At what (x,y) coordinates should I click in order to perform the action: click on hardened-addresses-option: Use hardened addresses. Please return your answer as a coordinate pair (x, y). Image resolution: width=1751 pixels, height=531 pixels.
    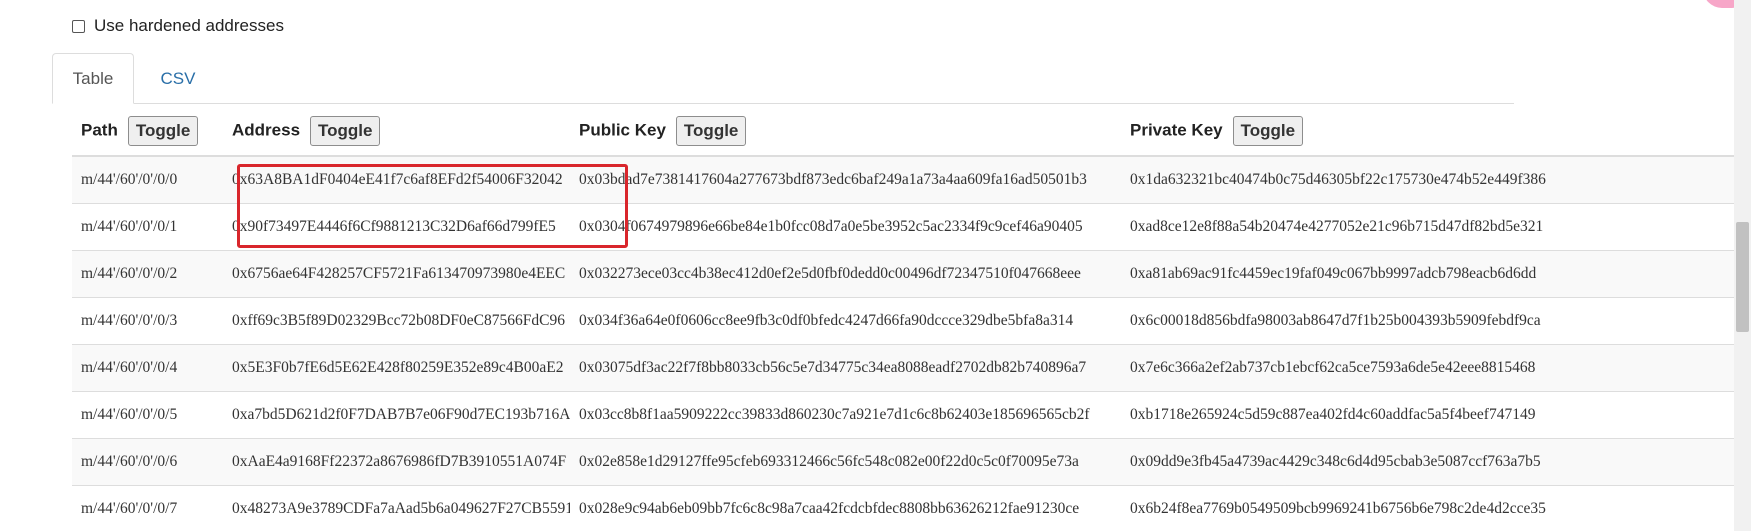
    Looking at the image, I should click on (178, 26).